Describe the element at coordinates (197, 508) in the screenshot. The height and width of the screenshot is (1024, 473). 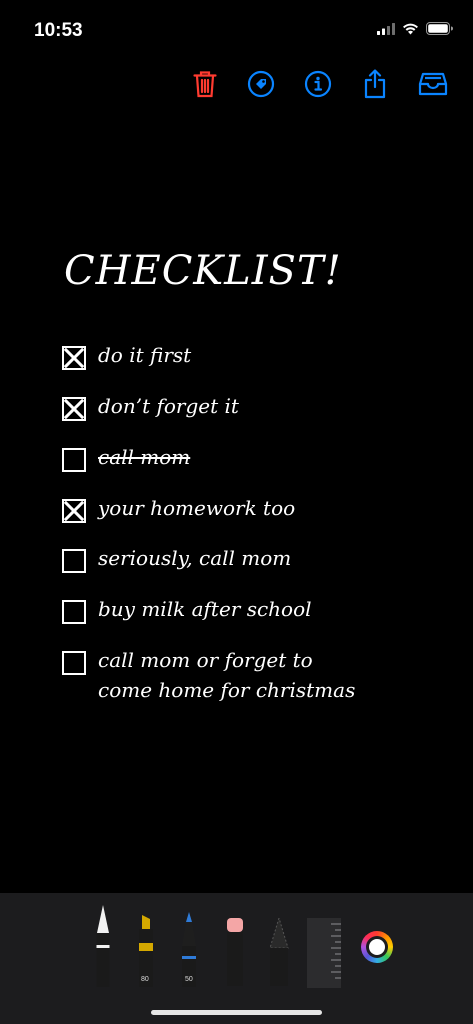
I see `item-text: your homework too` at that location.